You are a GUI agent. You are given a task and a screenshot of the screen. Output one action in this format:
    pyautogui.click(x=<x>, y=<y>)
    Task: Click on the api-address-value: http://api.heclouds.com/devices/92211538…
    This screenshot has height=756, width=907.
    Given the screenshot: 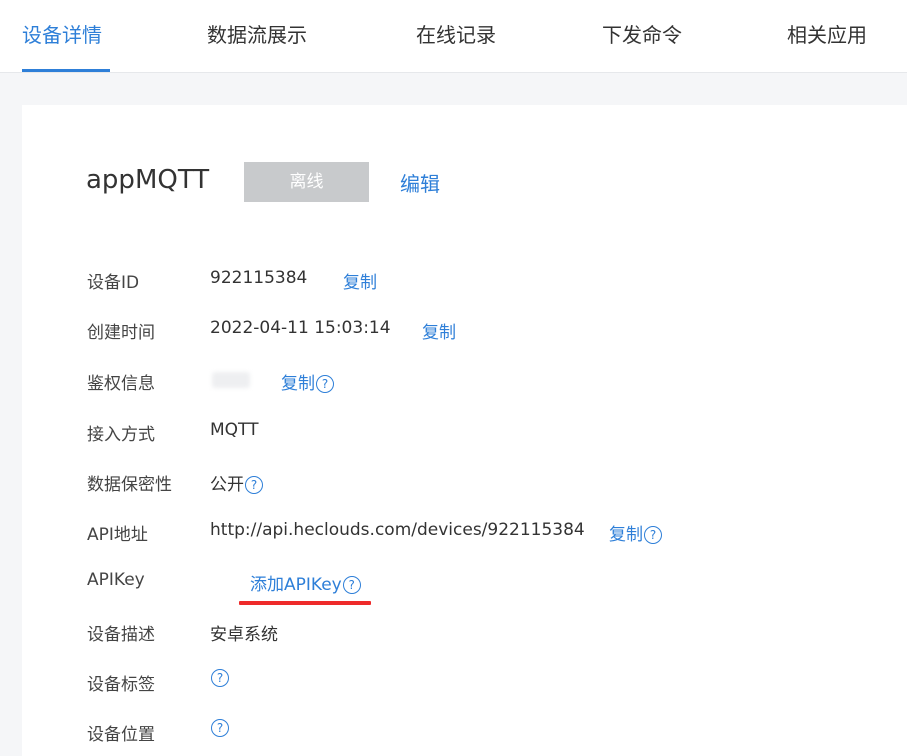 What is the action you would take?
    pyautogui.click(x=397, y=530)
    